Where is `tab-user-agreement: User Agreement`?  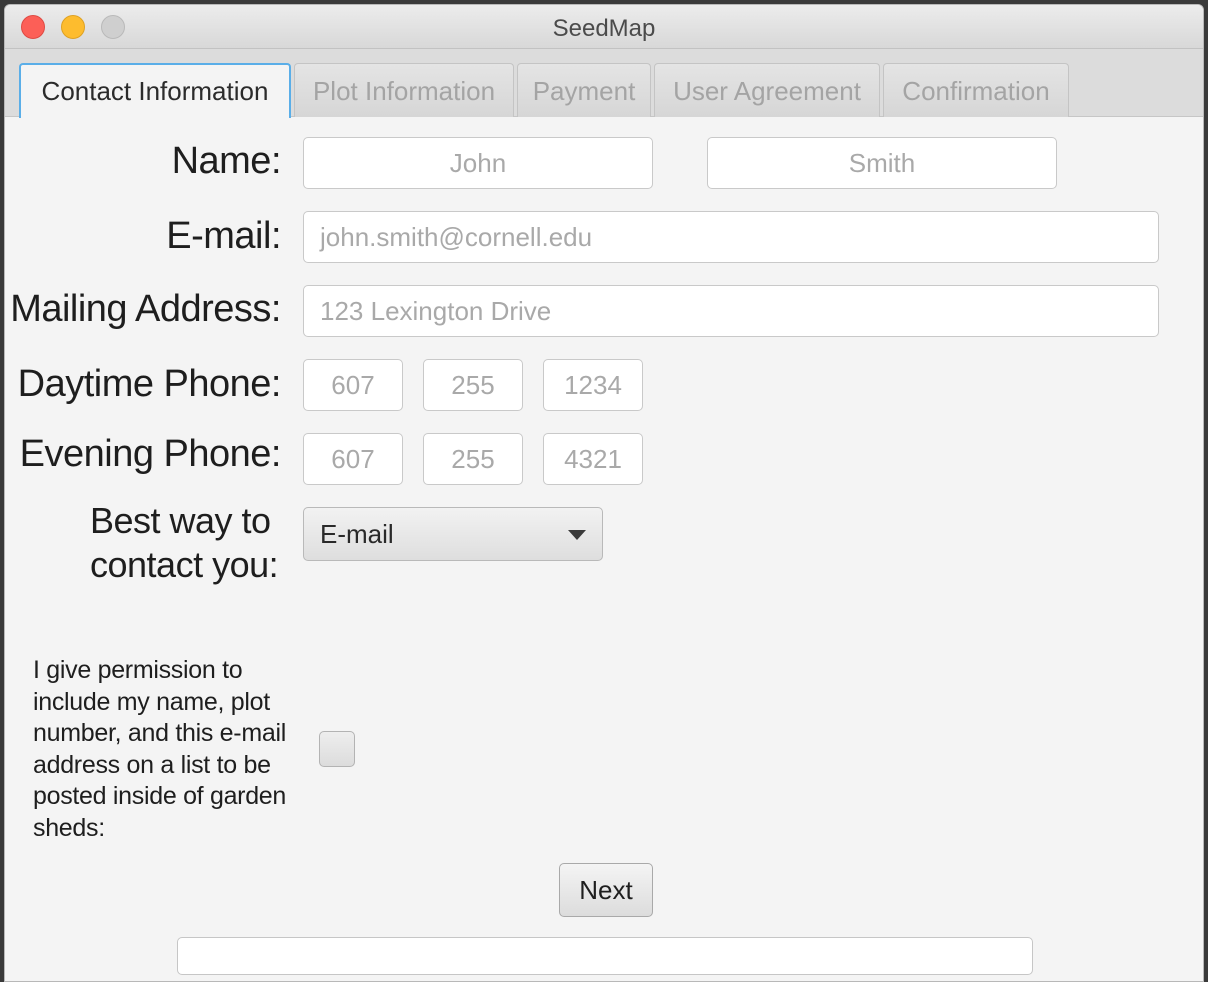
tab-user-agreement: User Agreement is located at coordinates (767, 90).